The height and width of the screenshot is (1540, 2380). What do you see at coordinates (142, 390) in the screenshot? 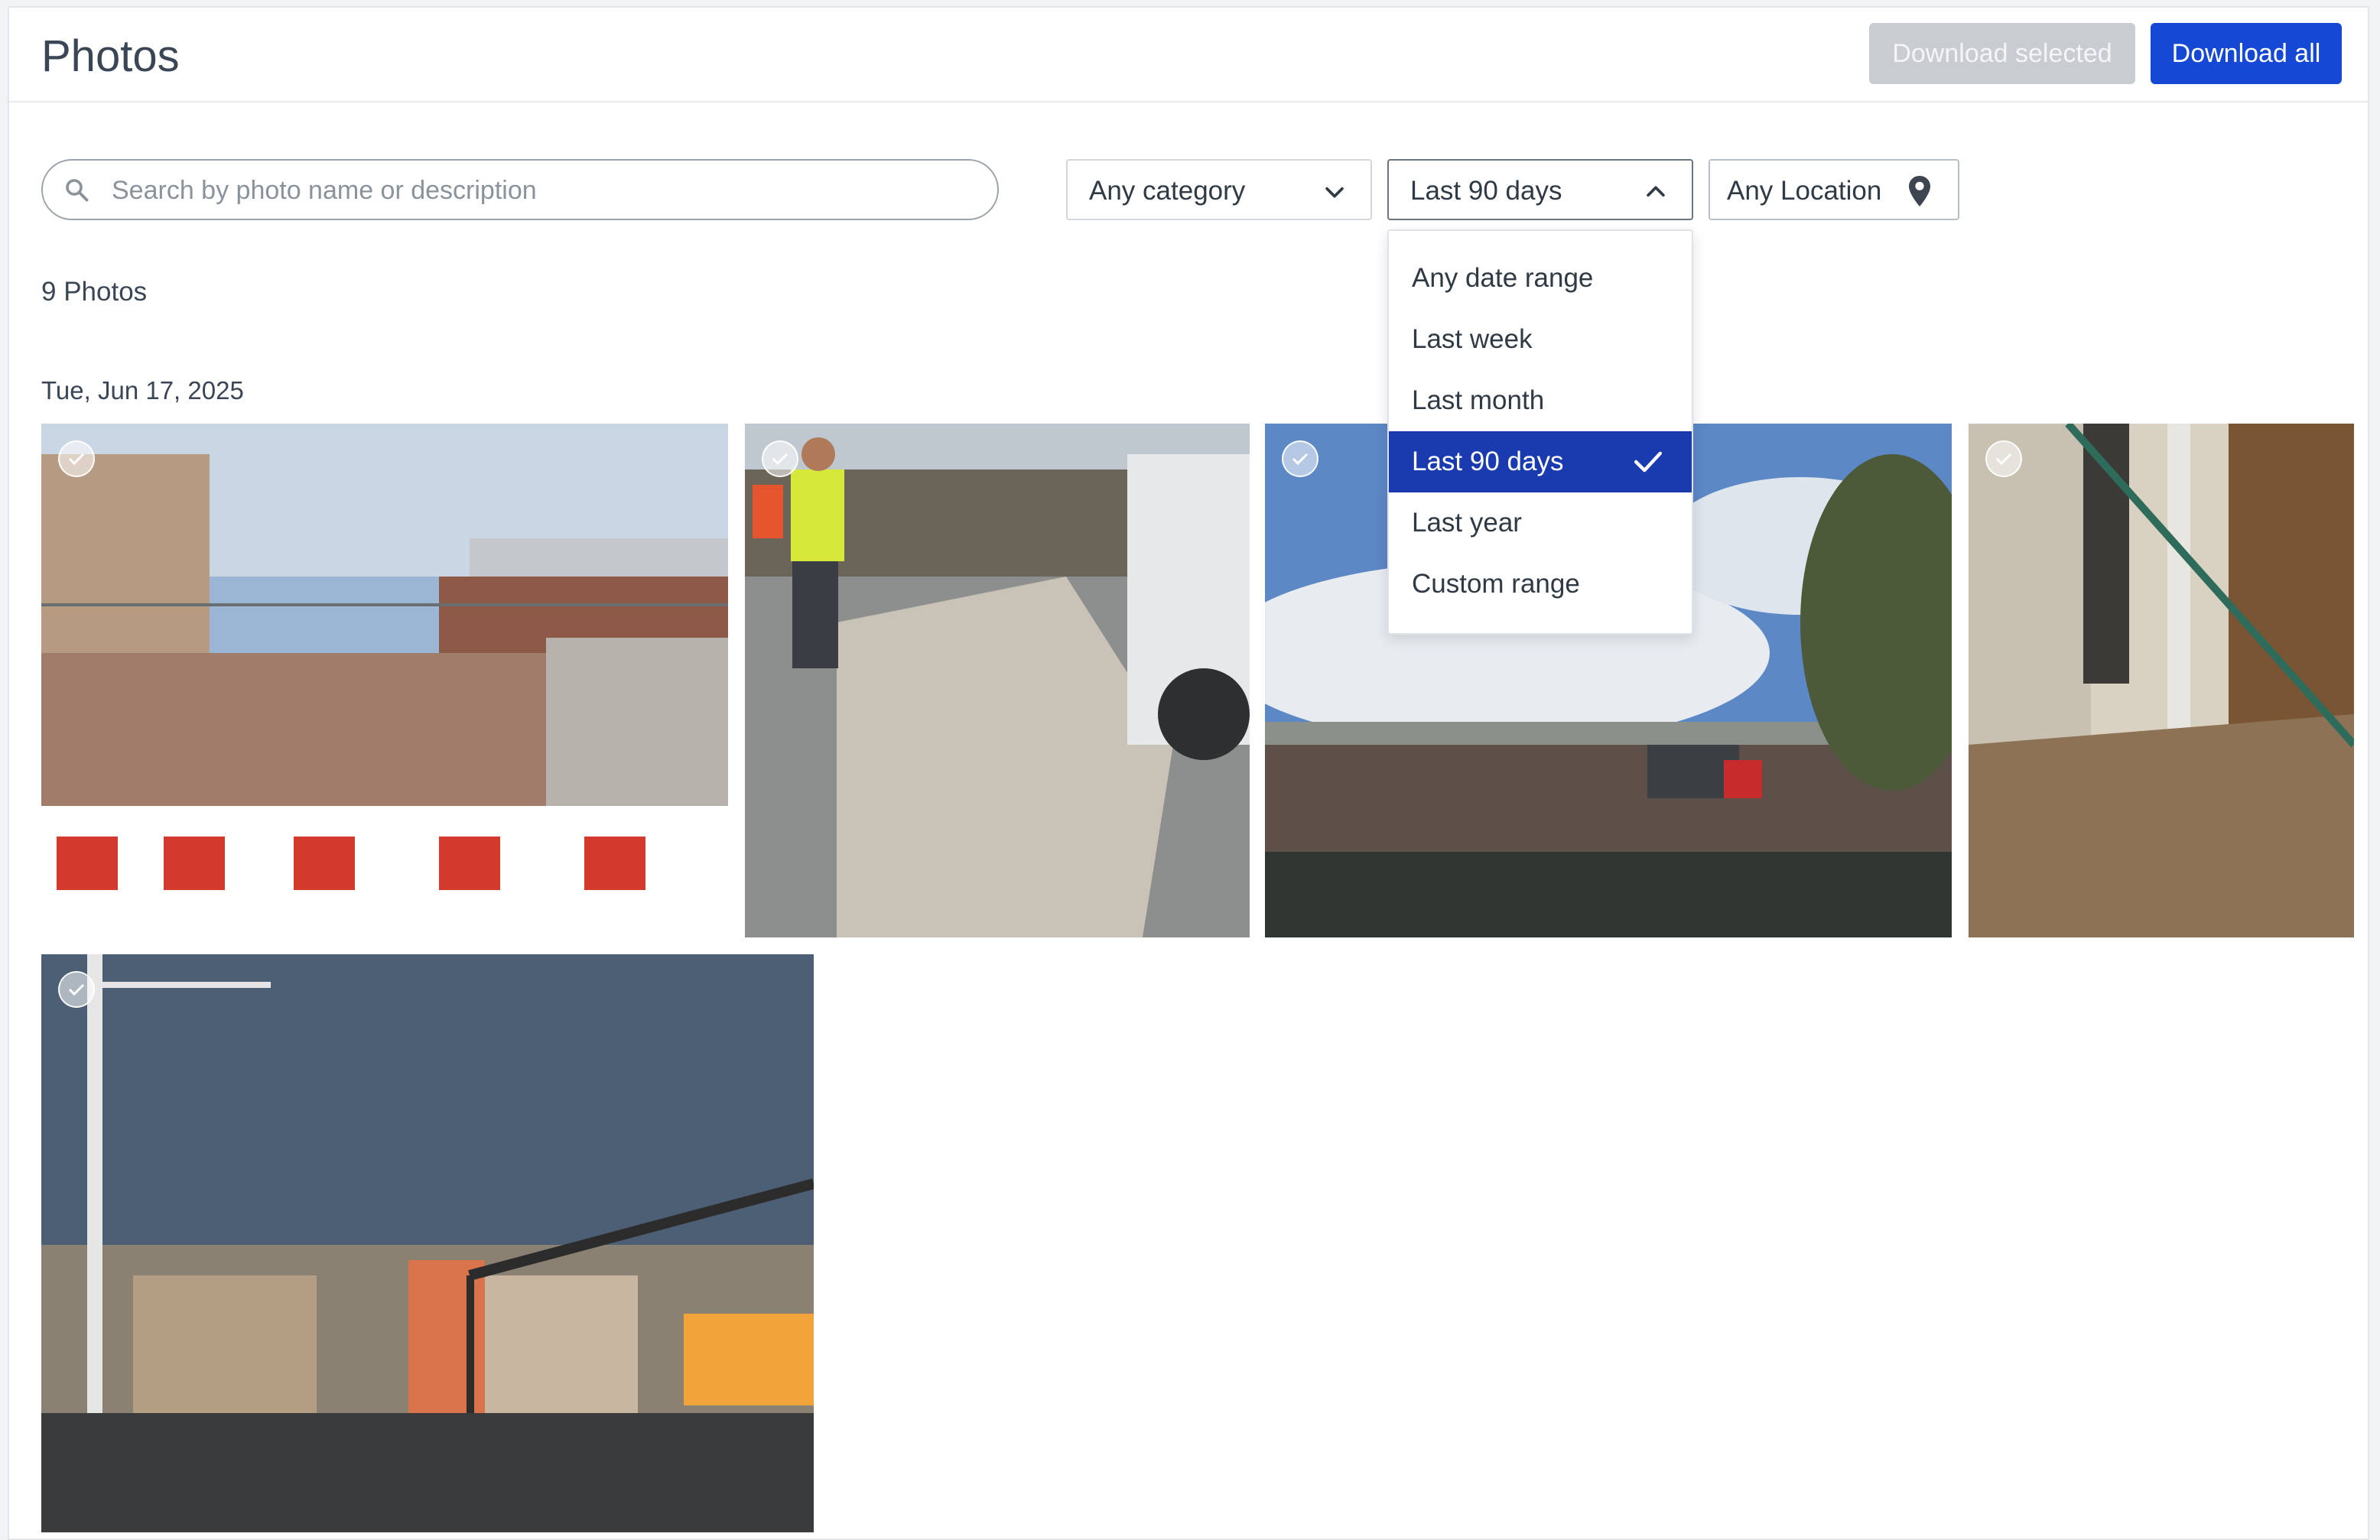
I see `date-group-heading: Tue, Jun 17, 2025` at bounding box center [142, 390].